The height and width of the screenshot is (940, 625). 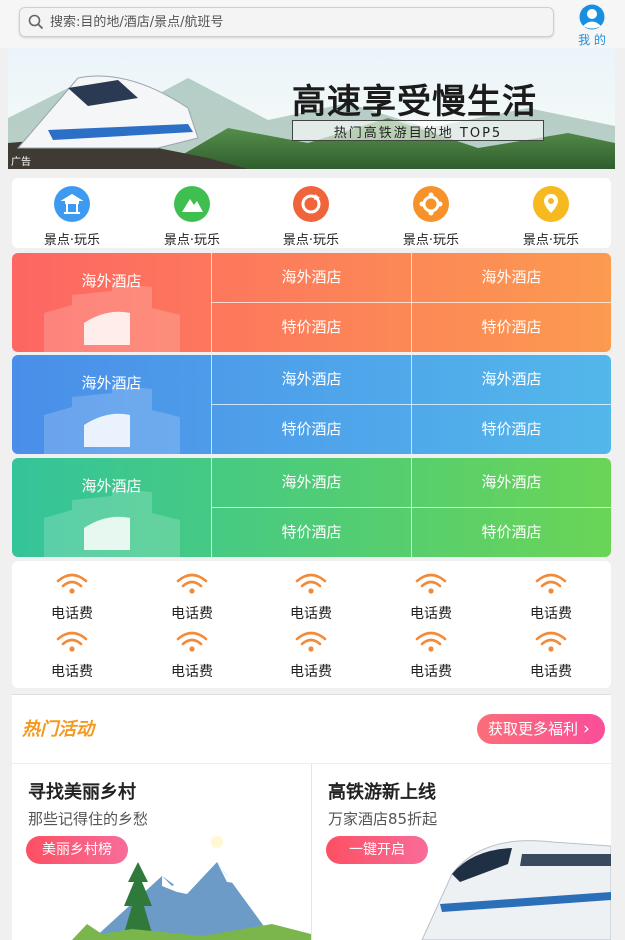 I want to click on phone-bill-grid: 电话费 电话费 电话费 电话费 电话费 电话费 电话费 电话费 电话费 电话费, so click(x=311, y=624).